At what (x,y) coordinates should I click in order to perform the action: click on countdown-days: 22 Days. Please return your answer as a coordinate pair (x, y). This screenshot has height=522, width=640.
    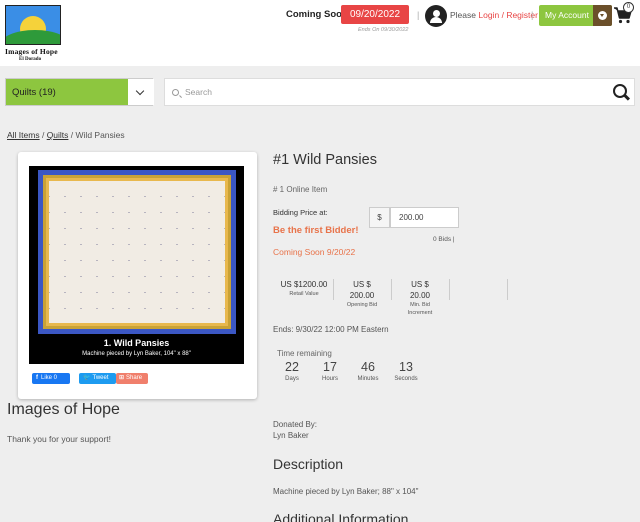
    Looking at the image, I should click on (292, 371).